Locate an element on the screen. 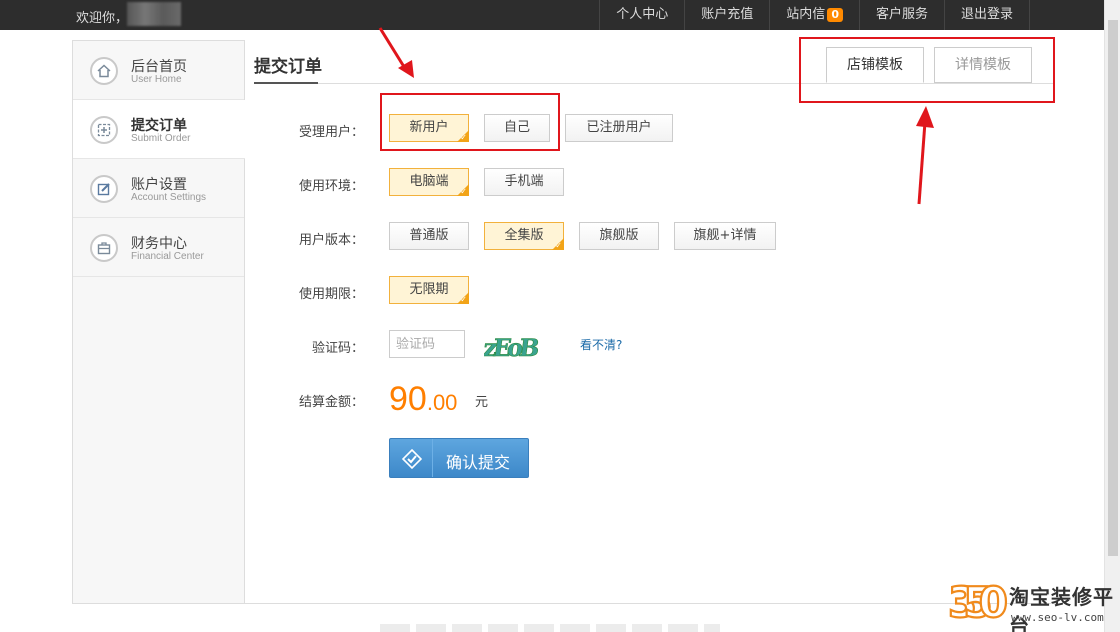 The height and width of the screenshot is (632, 1120). logo-number-text: 350 is located at coordinates (978, 601).